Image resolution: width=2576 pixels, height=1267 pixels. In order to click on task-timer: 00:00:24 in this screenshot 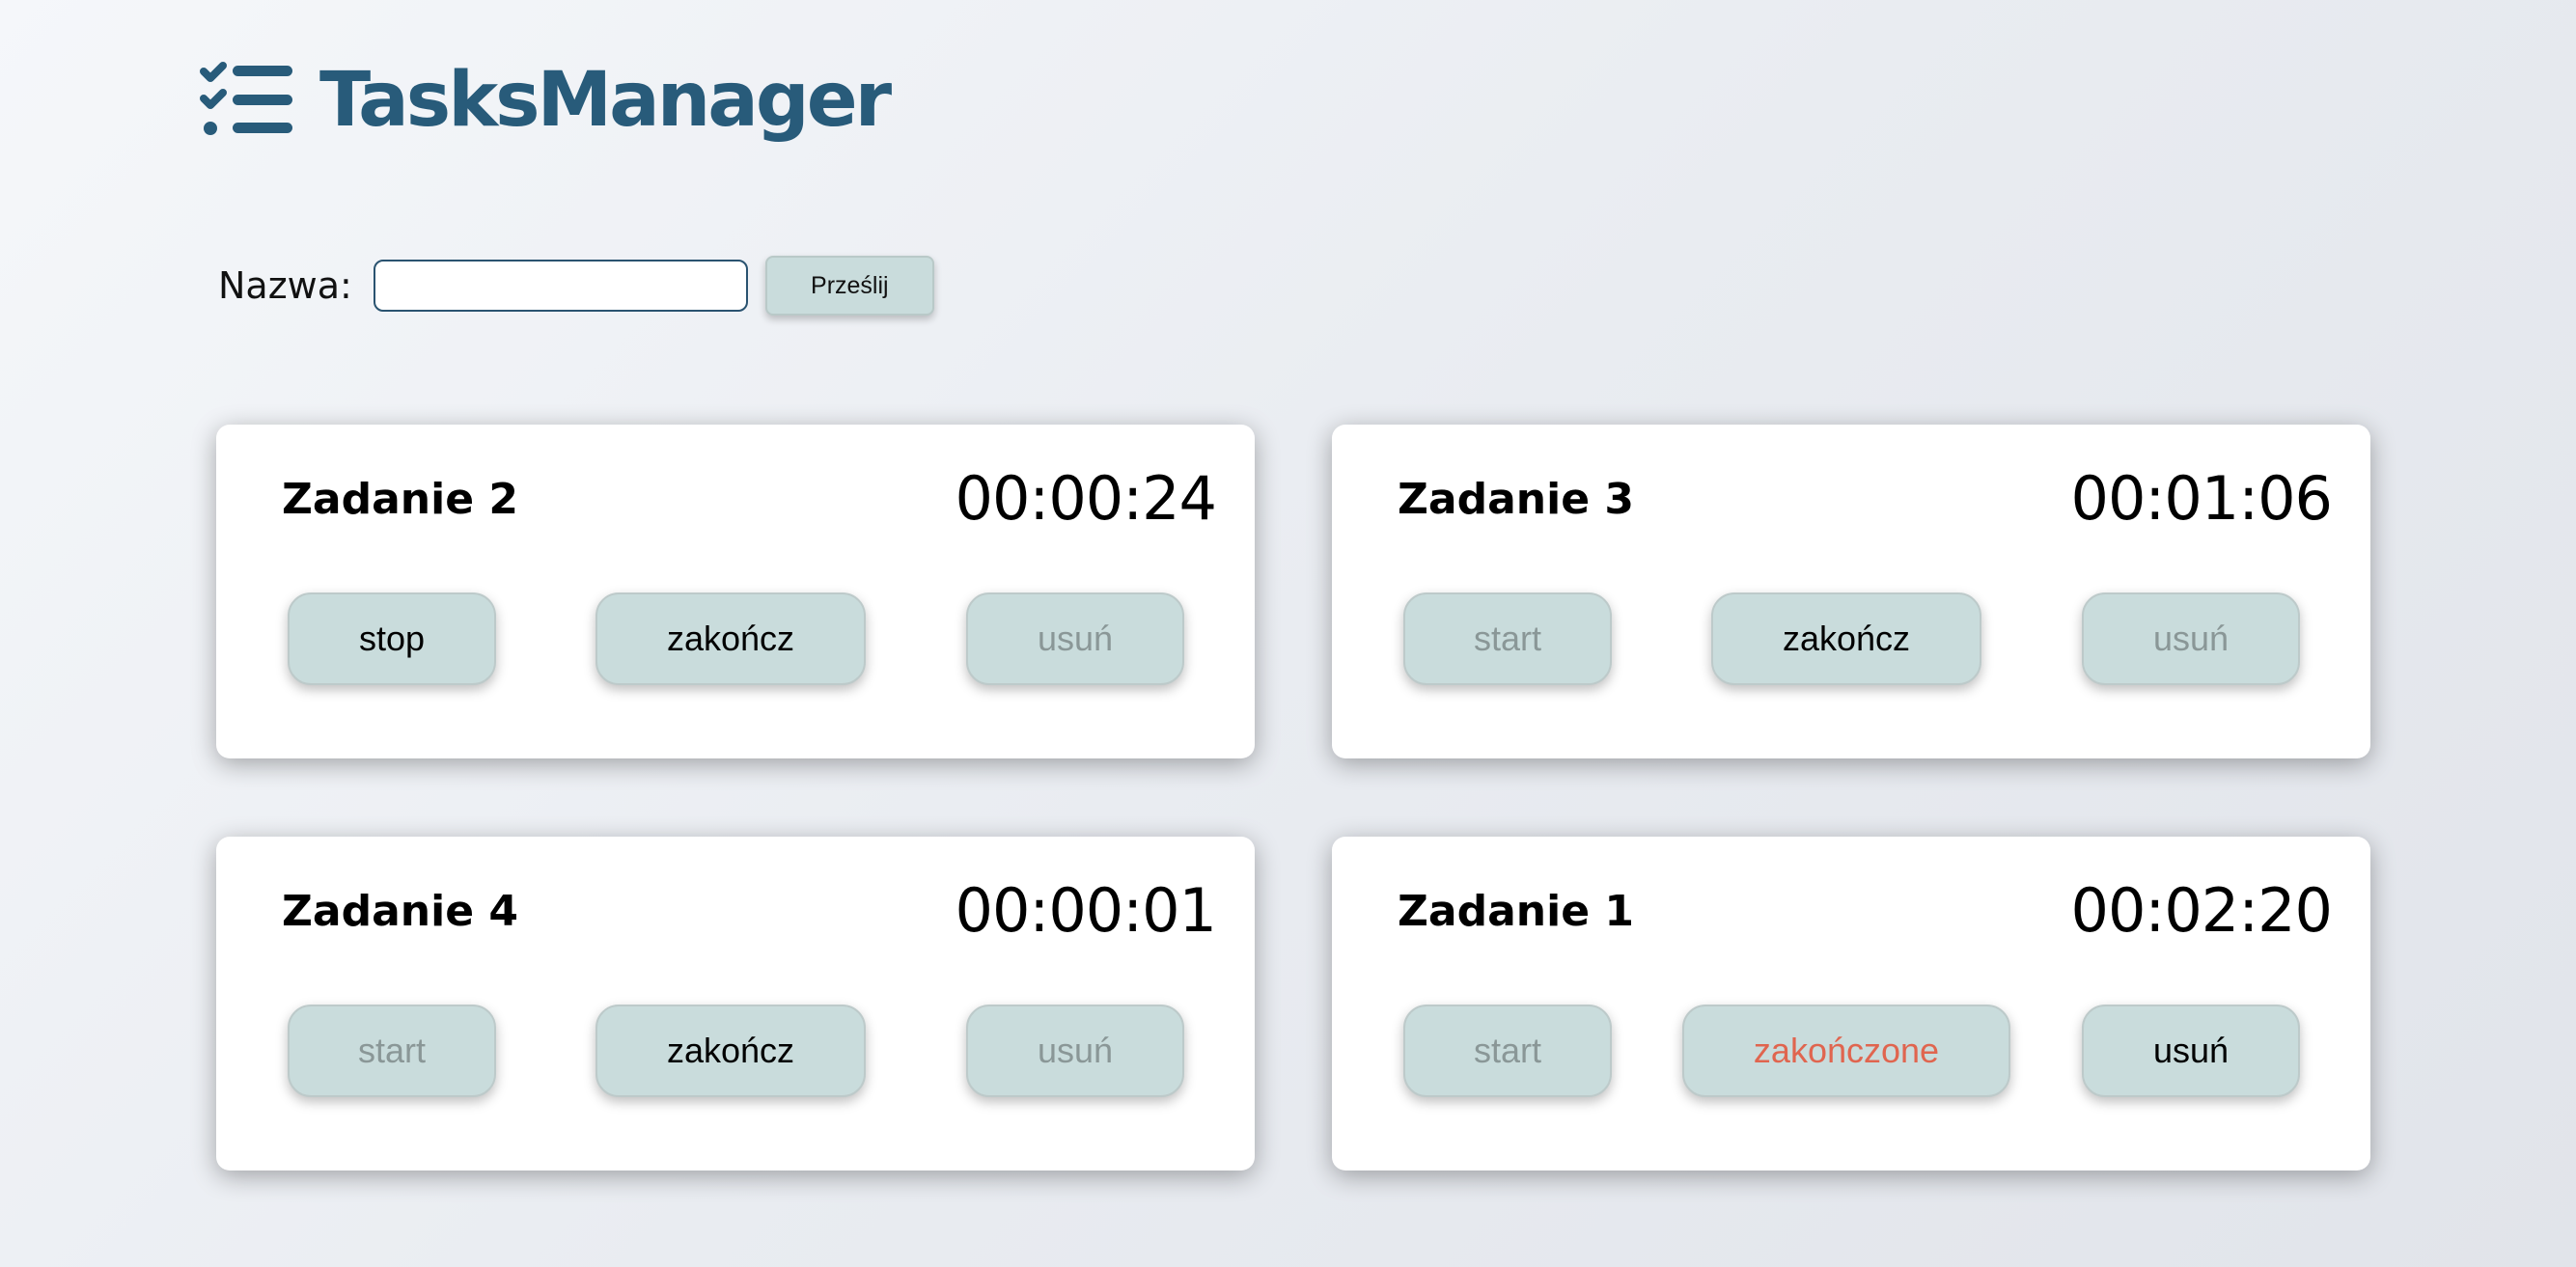, I will do `click(1086, 499)`.